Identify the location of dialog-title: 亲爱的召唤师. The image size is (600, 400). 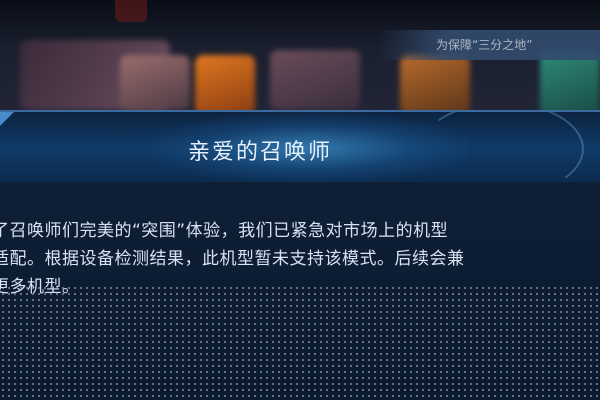
(259, 152).